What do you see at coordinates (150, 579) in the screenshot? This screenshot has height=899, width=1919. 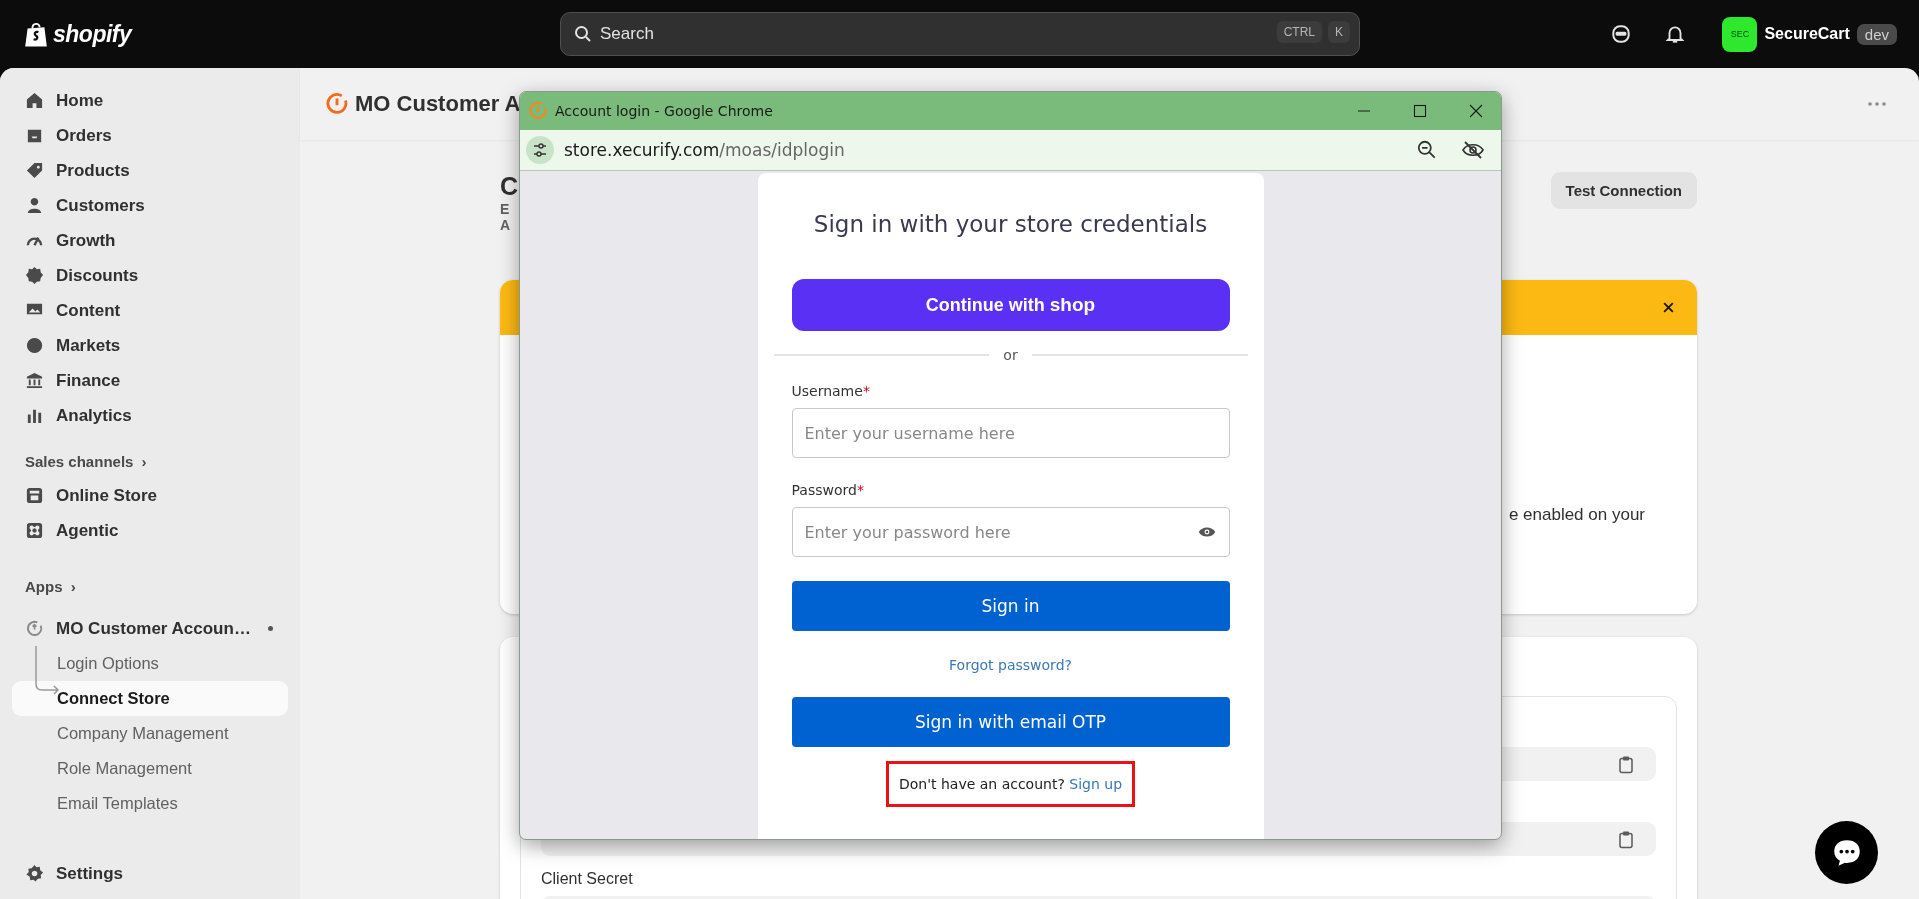 I see `sidebar-section-heading: Apps ›` at bounding box center [150, 579].